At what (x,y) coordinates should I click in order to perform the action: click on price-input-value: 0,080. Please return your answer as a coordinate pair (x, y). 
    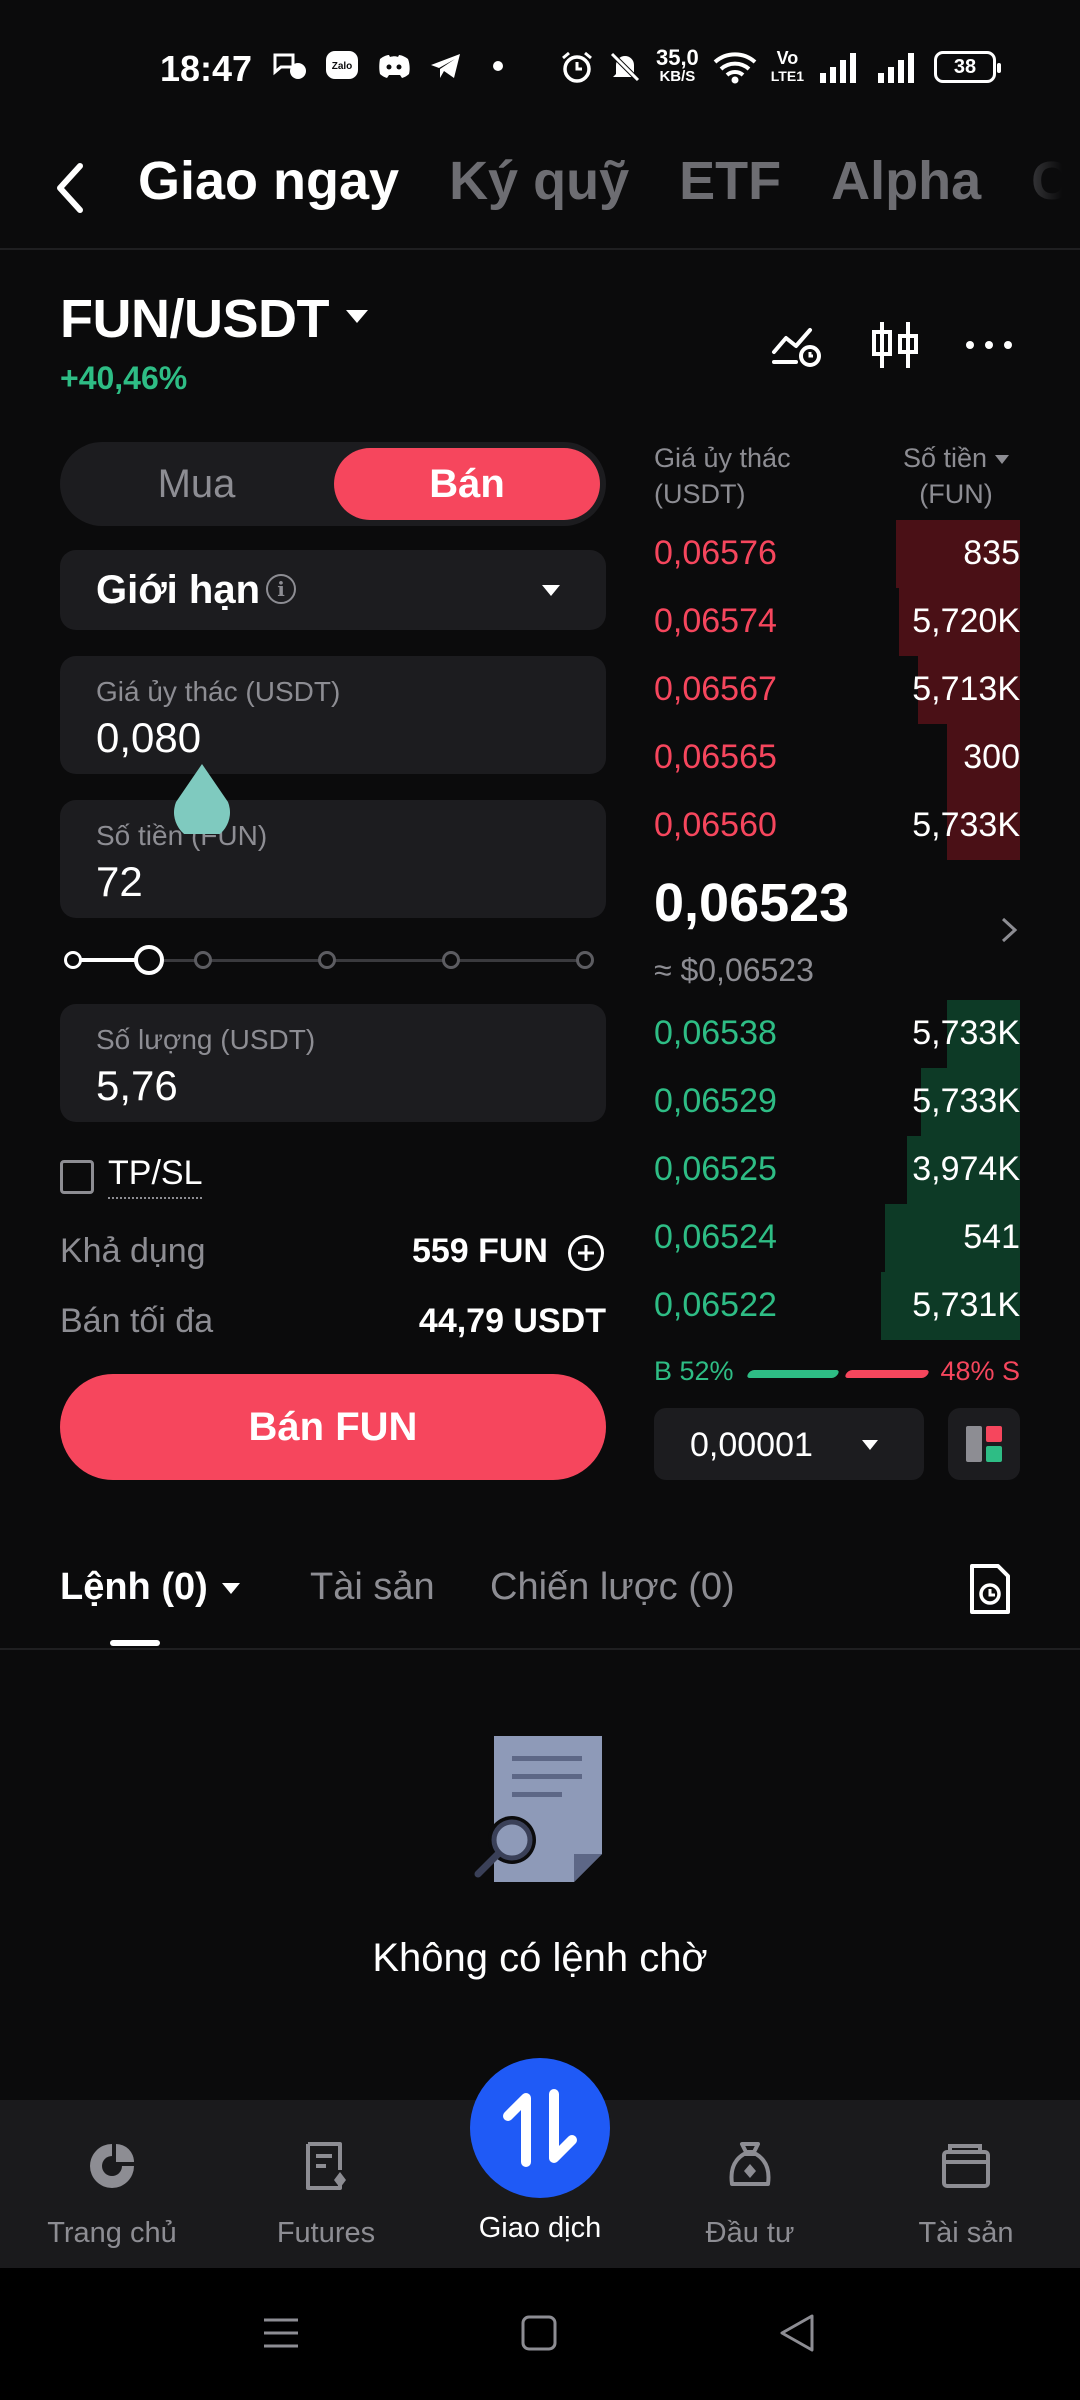
    Looking at the image, I should click on (148, 738).